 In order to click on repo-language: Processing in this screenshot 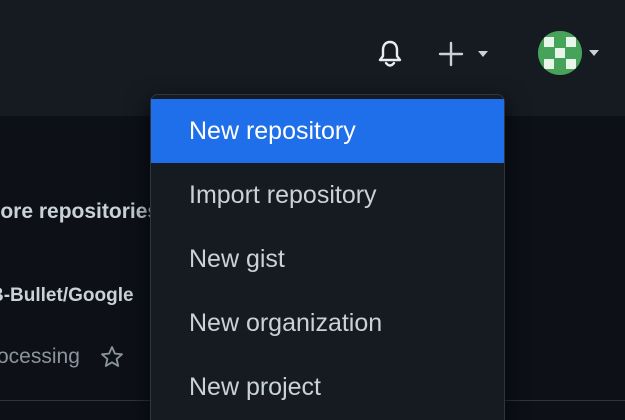, I will do `click(40, 356)`.